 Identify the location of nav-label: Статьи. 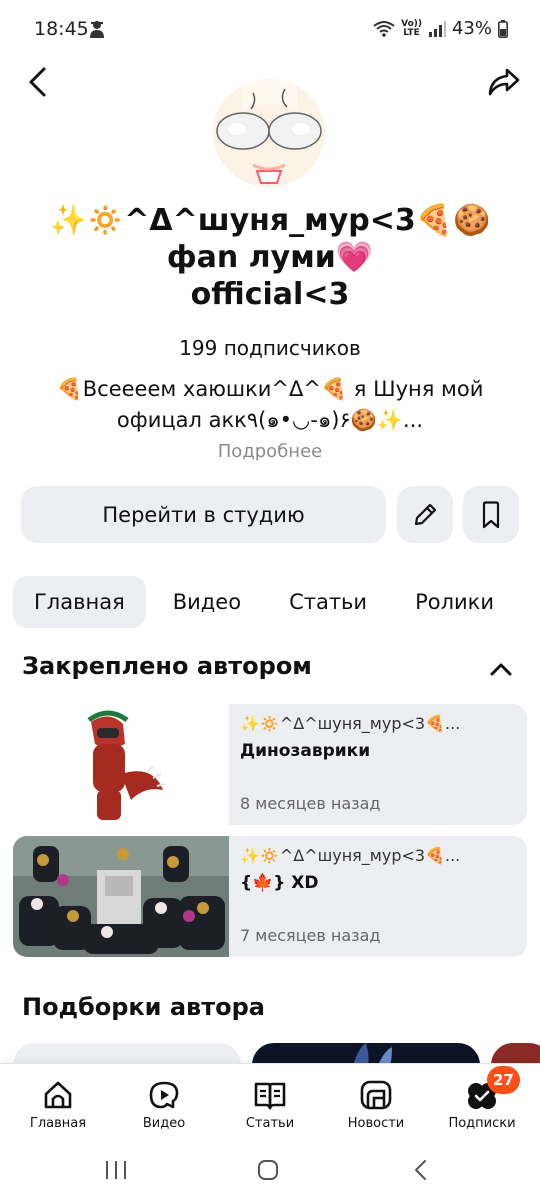
(270, 1123).